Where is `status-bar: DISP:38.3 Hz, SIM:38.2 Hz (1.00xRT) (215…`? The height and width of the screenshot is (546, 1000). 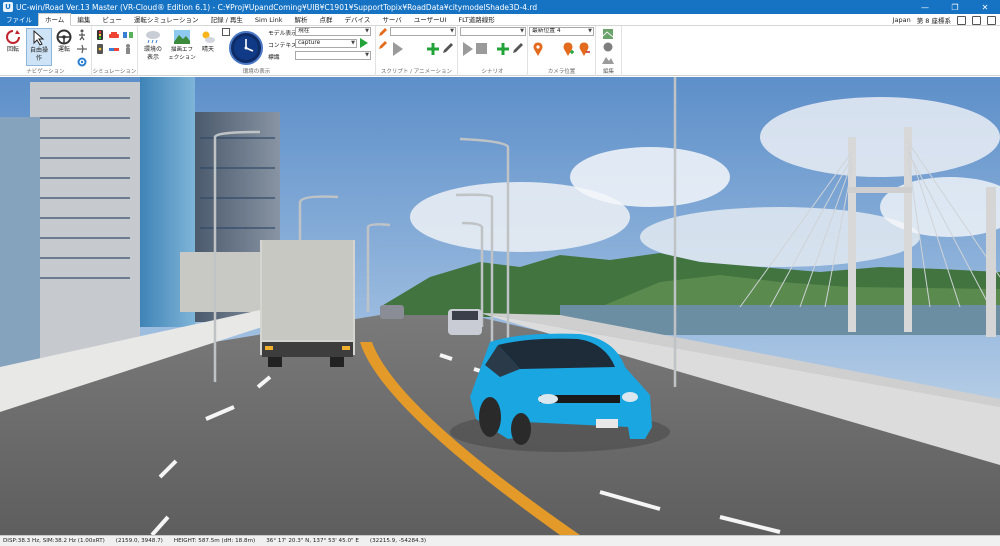
status-bar: DISP:38.3 Hz, SIM:38.2 Hz (1.00xRT) (215… is located at coordinates (500, 540).